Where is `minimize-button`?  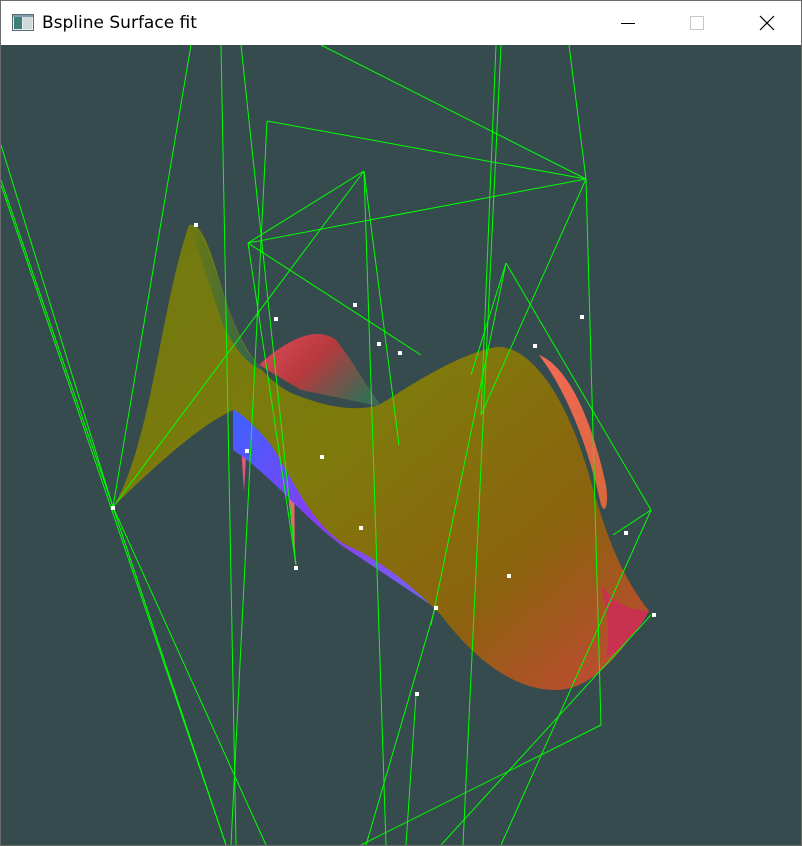
minimize-button is located at coordinates (627, 23).